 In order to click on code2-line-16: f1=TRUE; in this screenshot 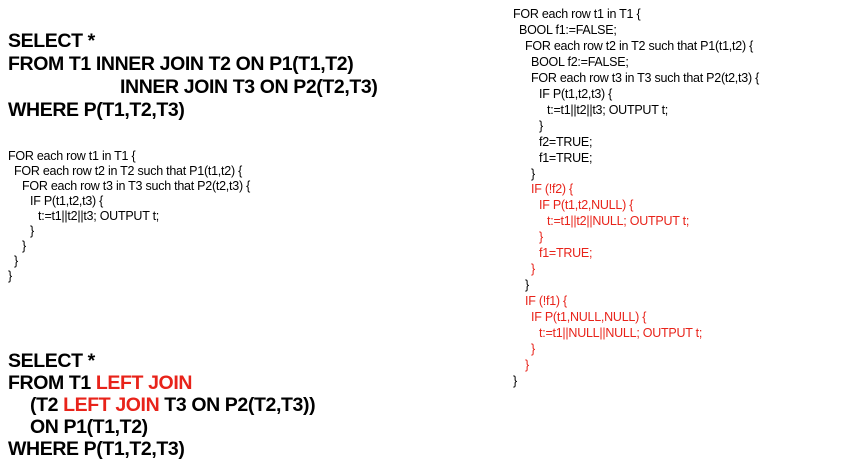, I will do `click(565, 253)`.